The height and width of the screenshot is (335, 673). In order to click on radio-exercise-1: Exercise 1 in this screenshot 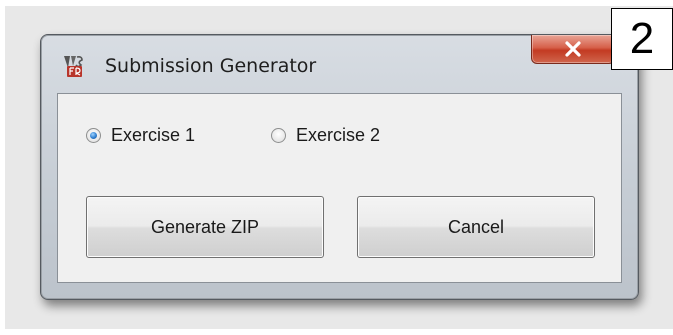, I will do `click(140, 135)`.